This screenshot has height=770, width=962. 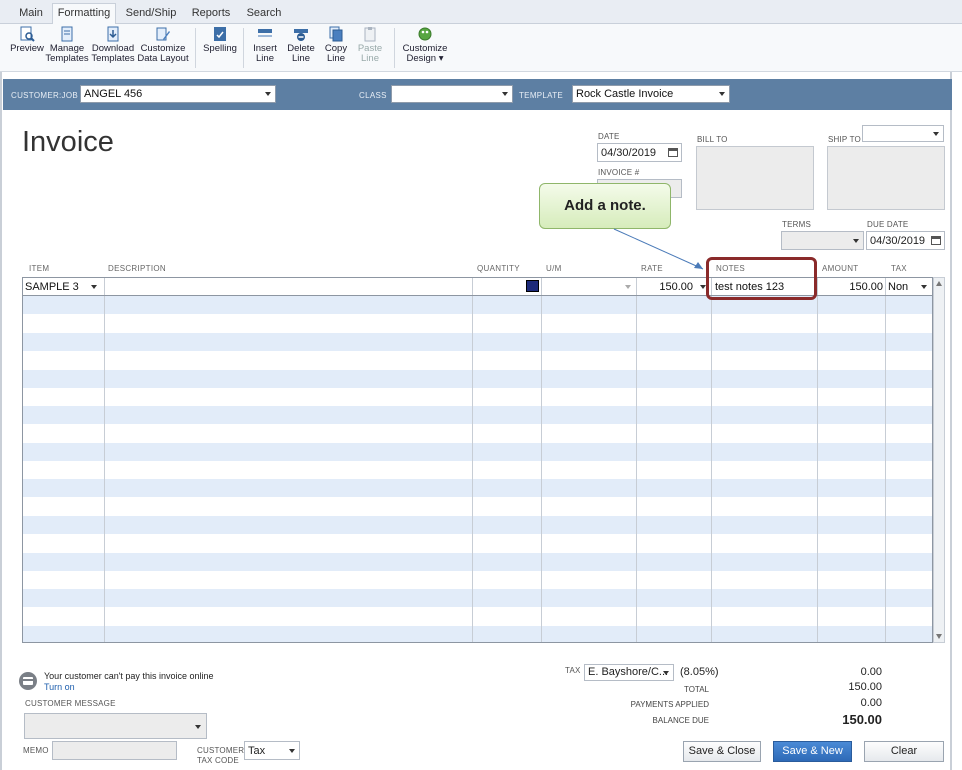 I want to click on preview-button: Preview, so click(x=27, y=40).